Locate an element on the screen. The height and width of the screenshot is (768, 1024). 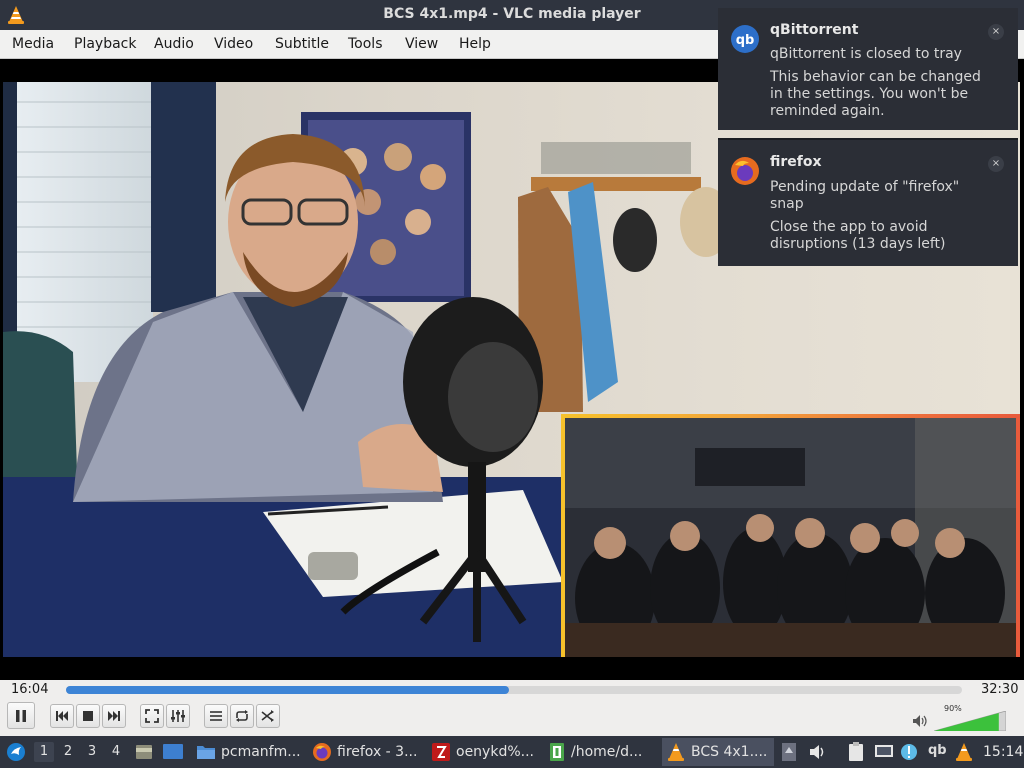
previous-button is located at coordinates (62, 716).